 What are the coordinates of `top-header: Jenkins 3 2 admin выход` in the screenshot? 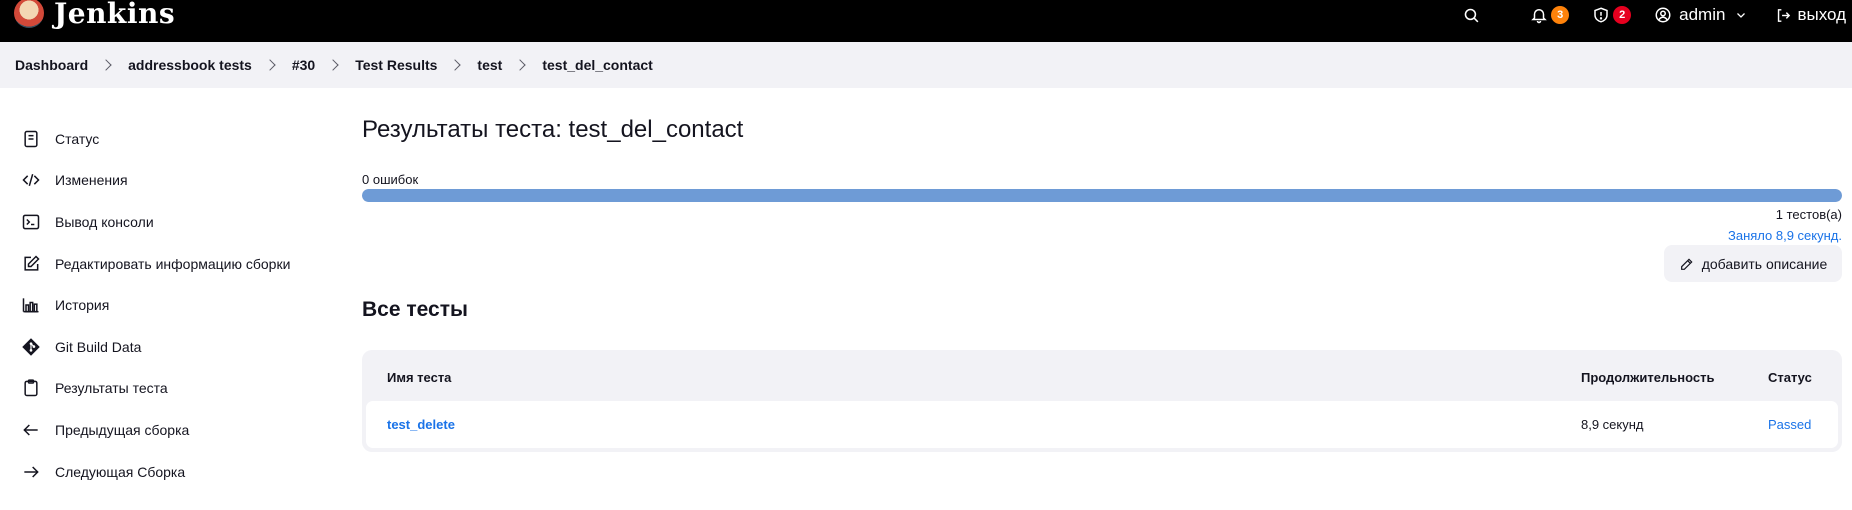 It's located at (926, 21).